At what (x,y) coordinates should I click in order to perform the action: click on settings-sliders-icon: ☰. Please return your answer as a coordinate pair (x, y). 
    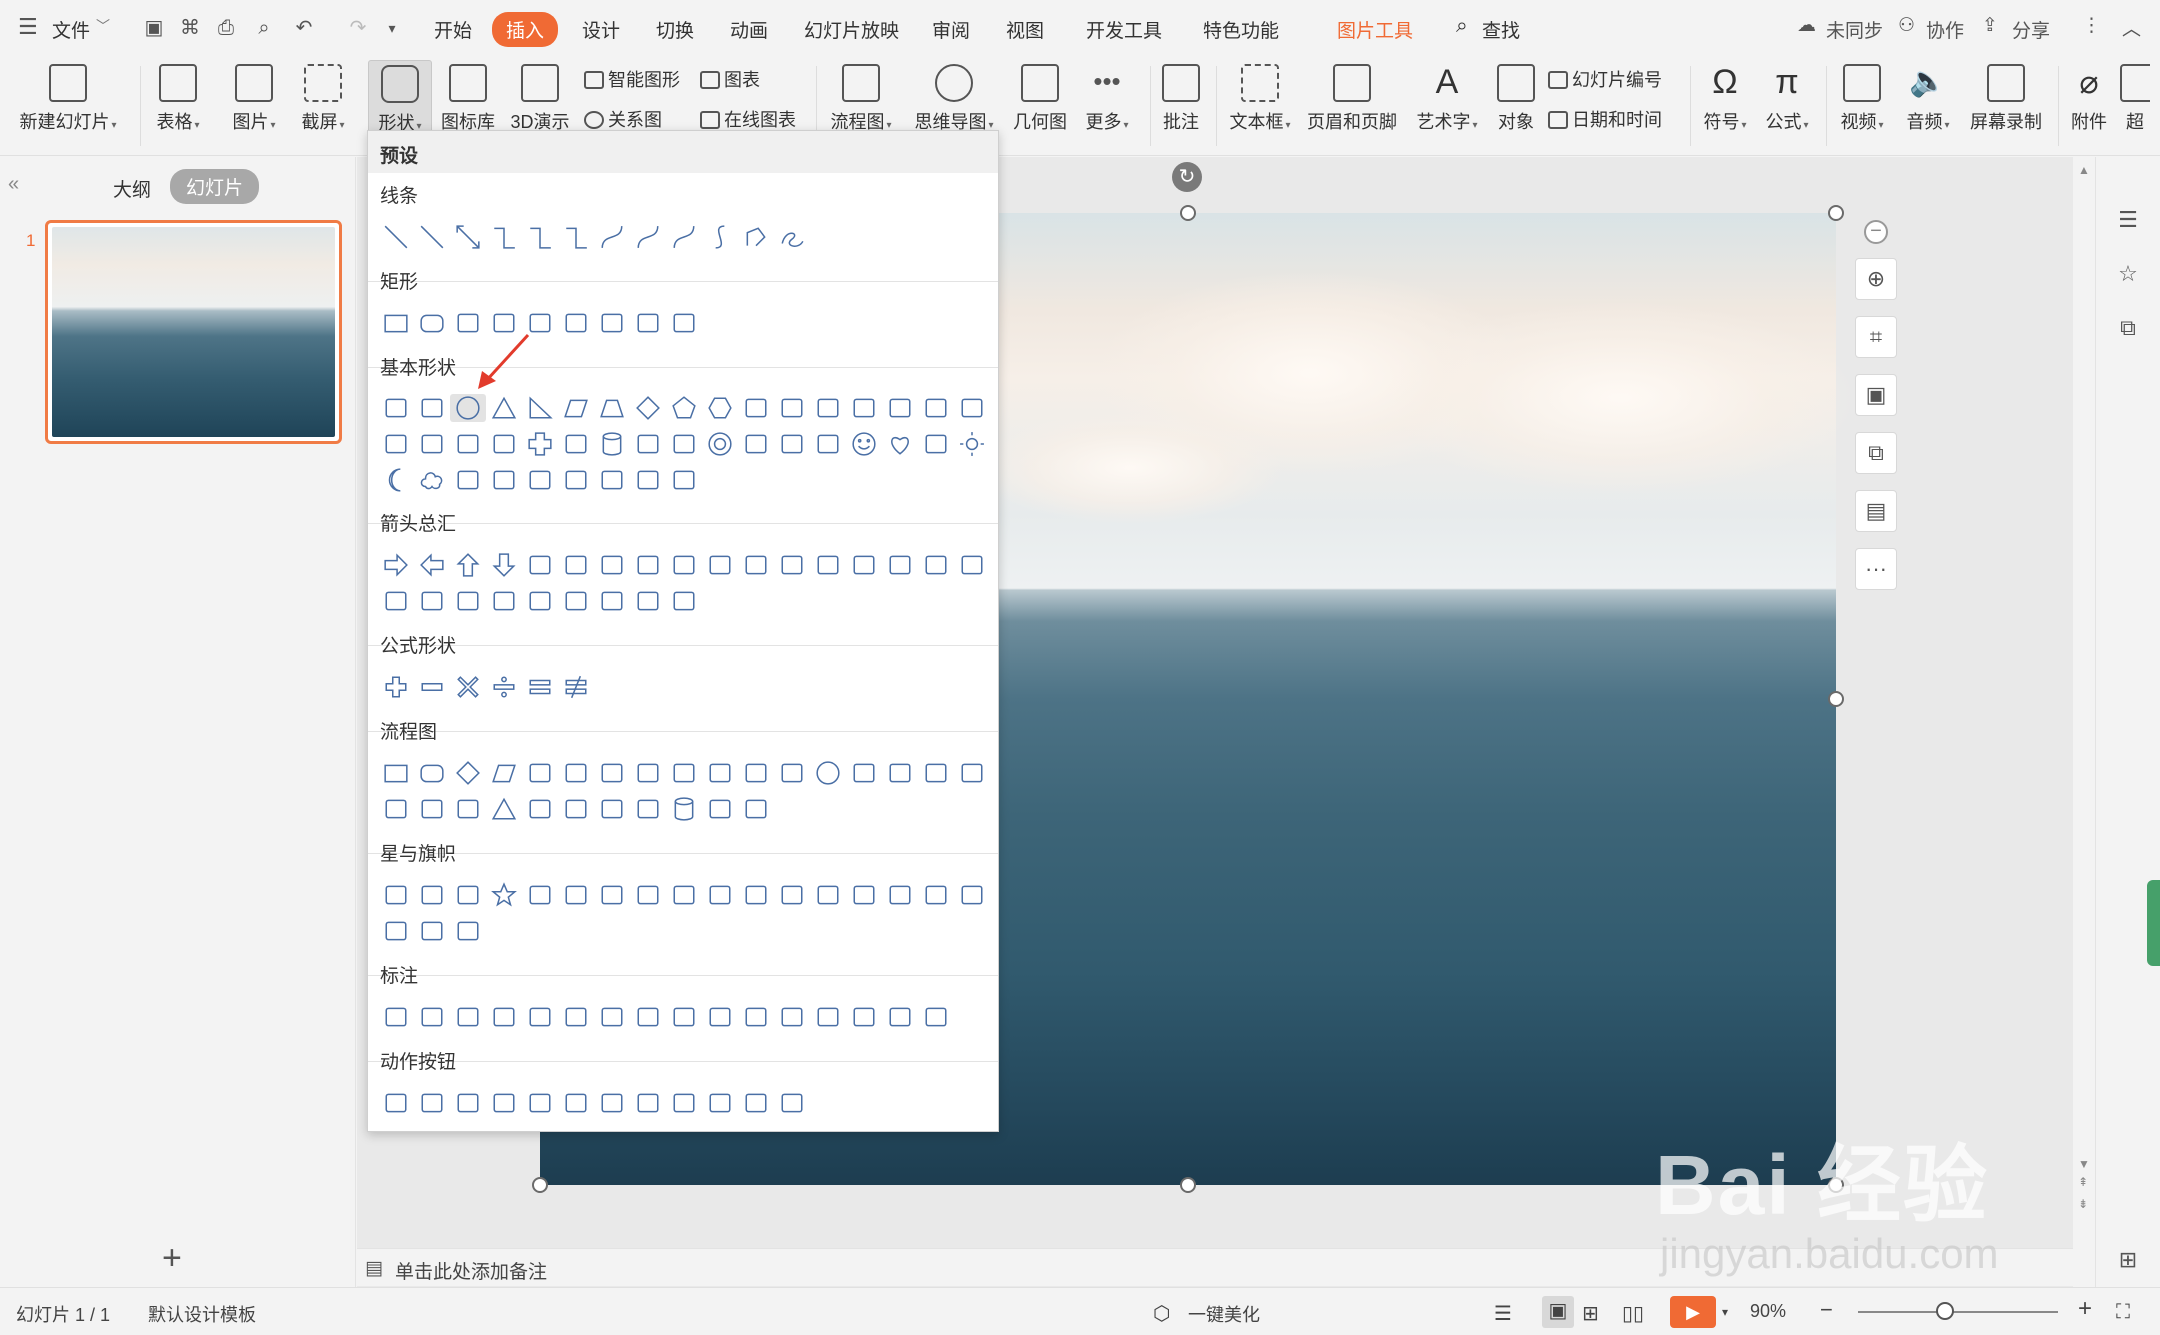
    Looking at the image, I should click on (2128, 219).